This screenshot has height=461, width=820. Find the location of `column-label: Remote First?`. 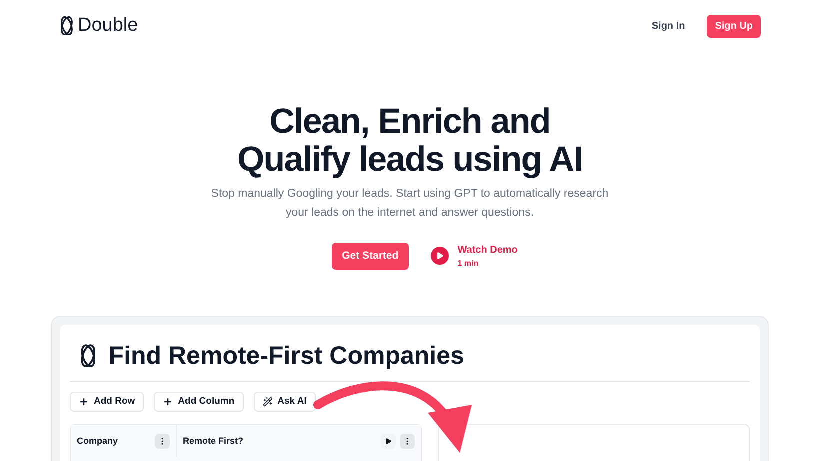

column-label: Remote First? is located at coordinates (214, 441).